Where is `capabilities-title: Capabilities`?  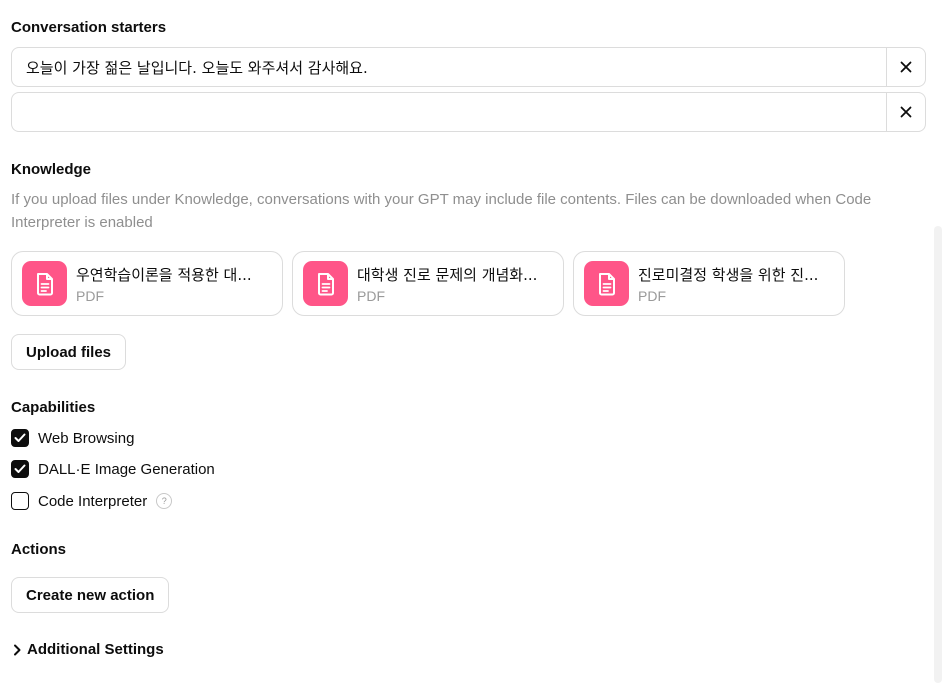
capabilities-title: Capabilities is located at coordinates (53, 407).